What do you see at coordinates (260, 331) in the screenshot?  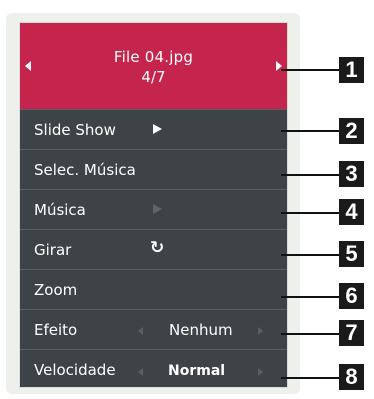 I see `effect-next-arrow-icon` at bounding box center [260, 331].